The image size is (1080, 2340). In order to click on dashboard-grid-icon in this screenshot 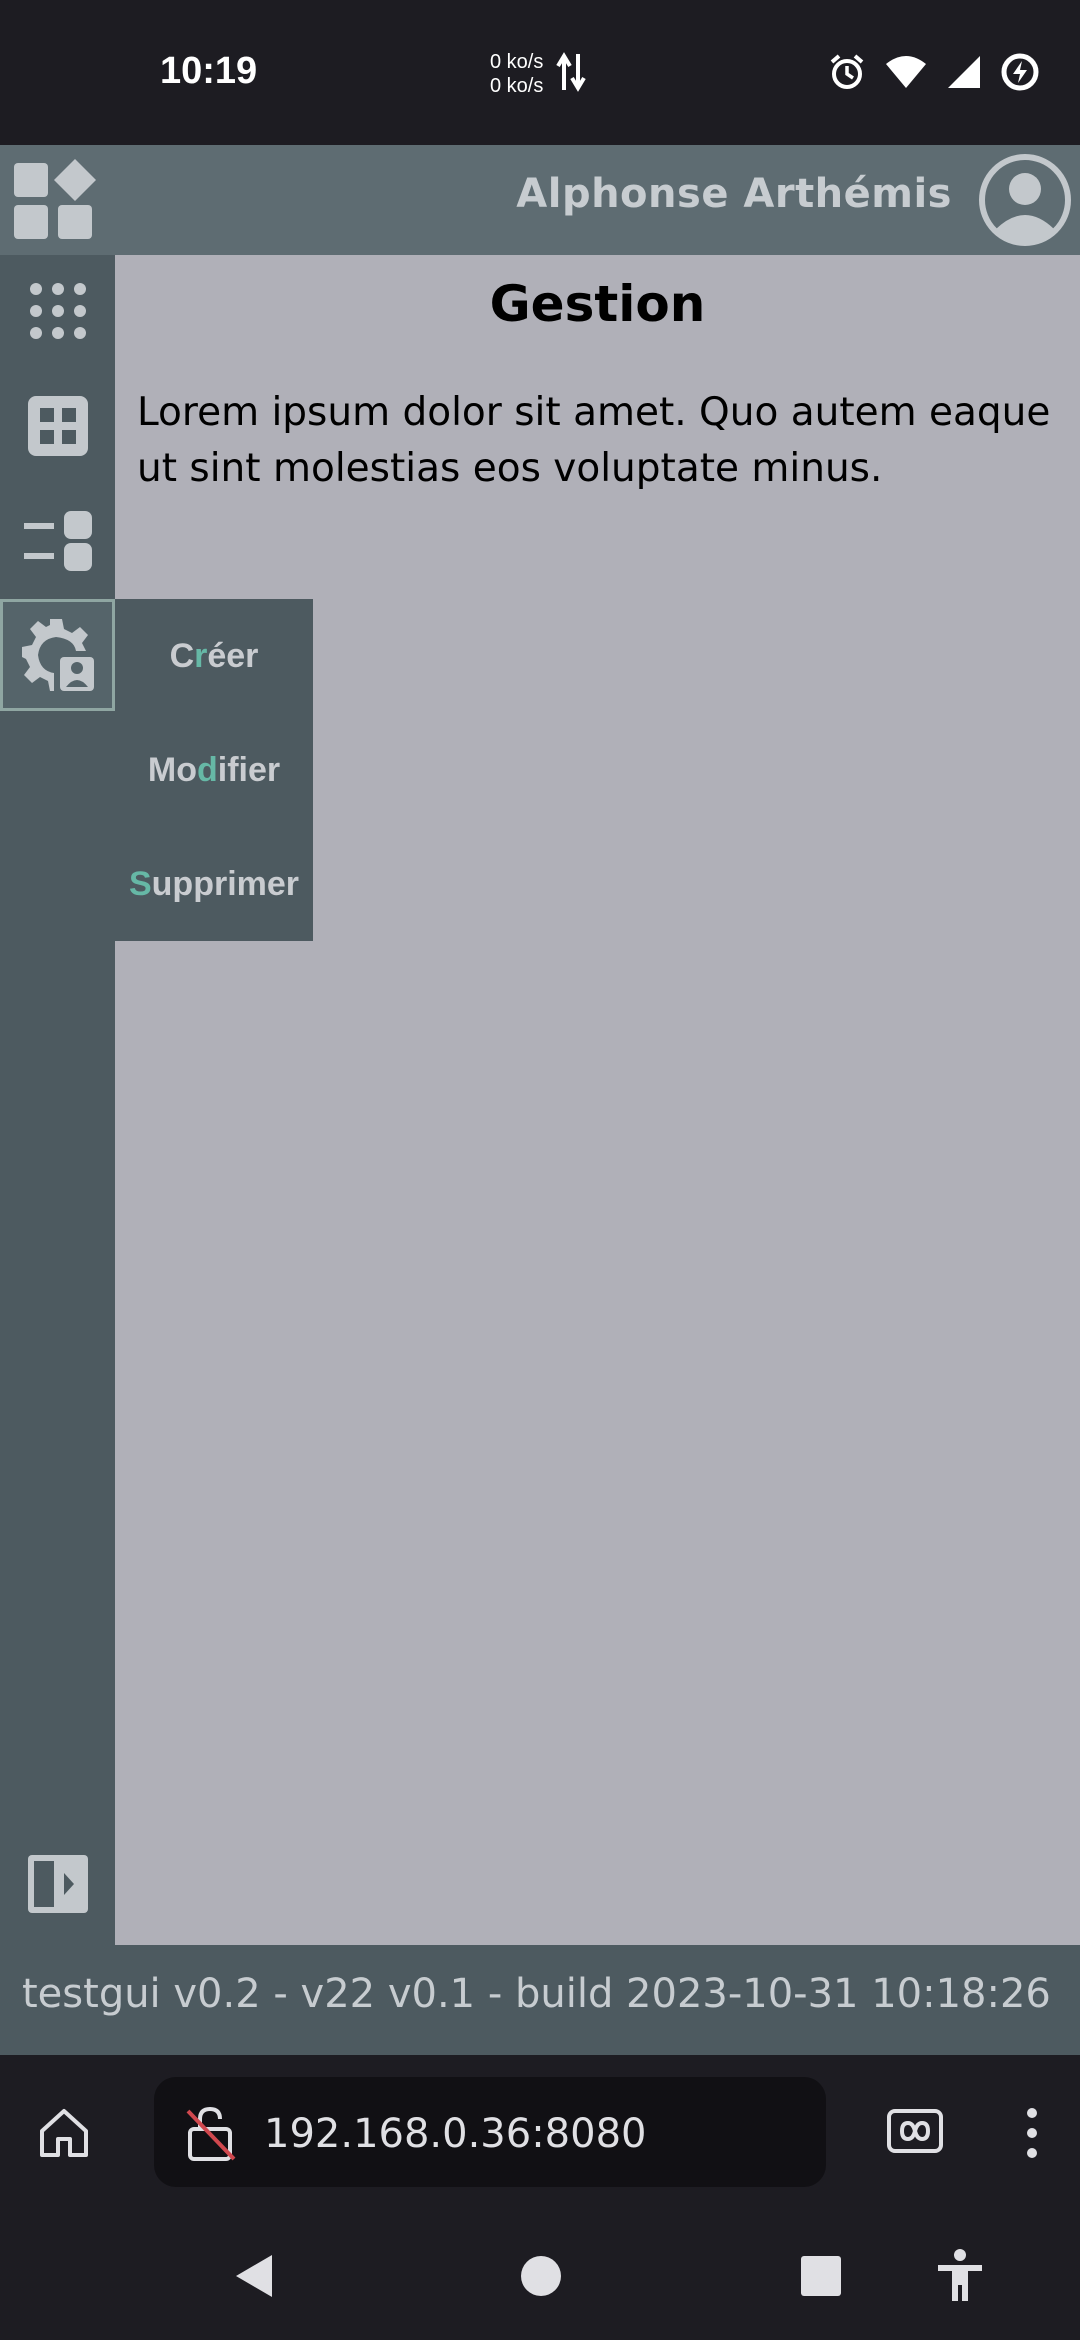, I will do `click(57, 426)`.